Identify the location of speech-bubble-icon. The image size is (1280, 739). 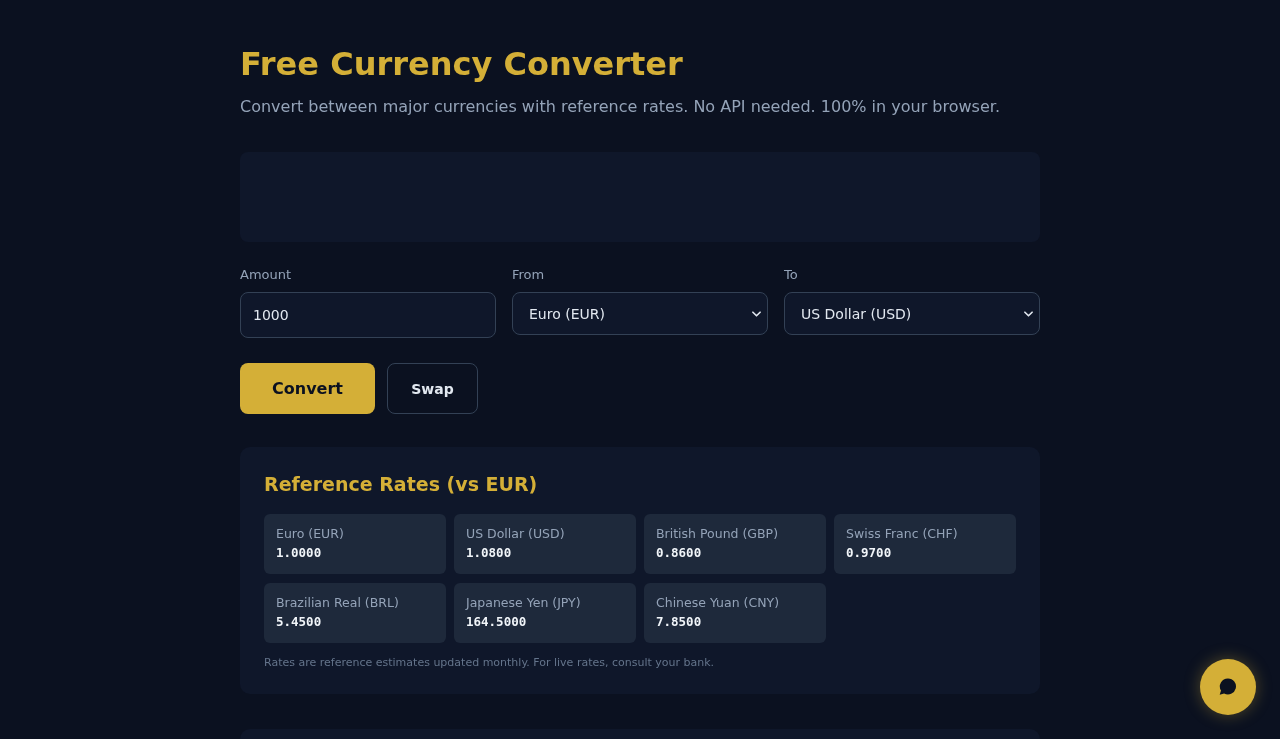
(1228, 687).